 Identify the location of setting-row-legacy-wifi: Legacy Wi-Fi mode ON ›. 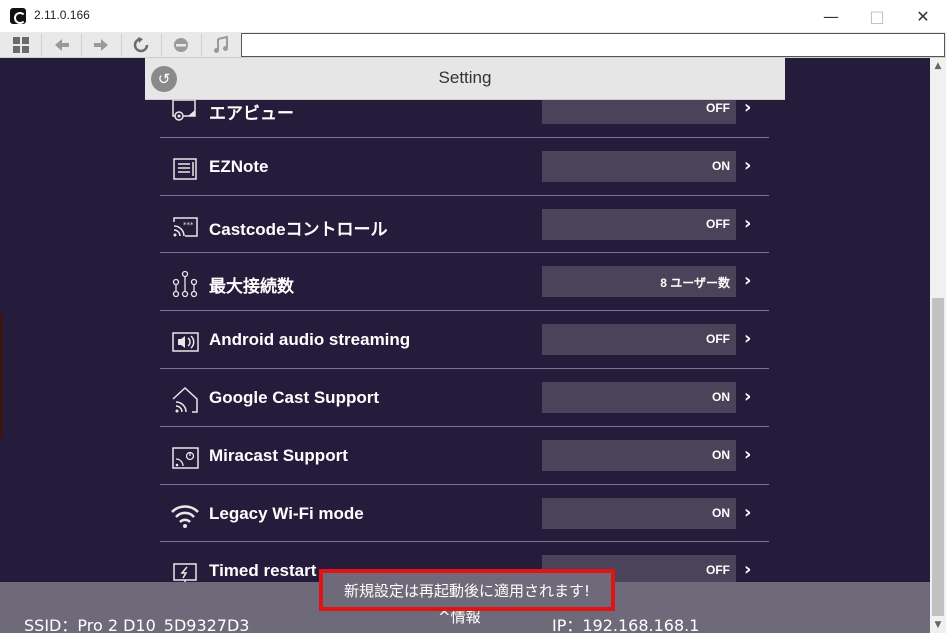
(464, 514).